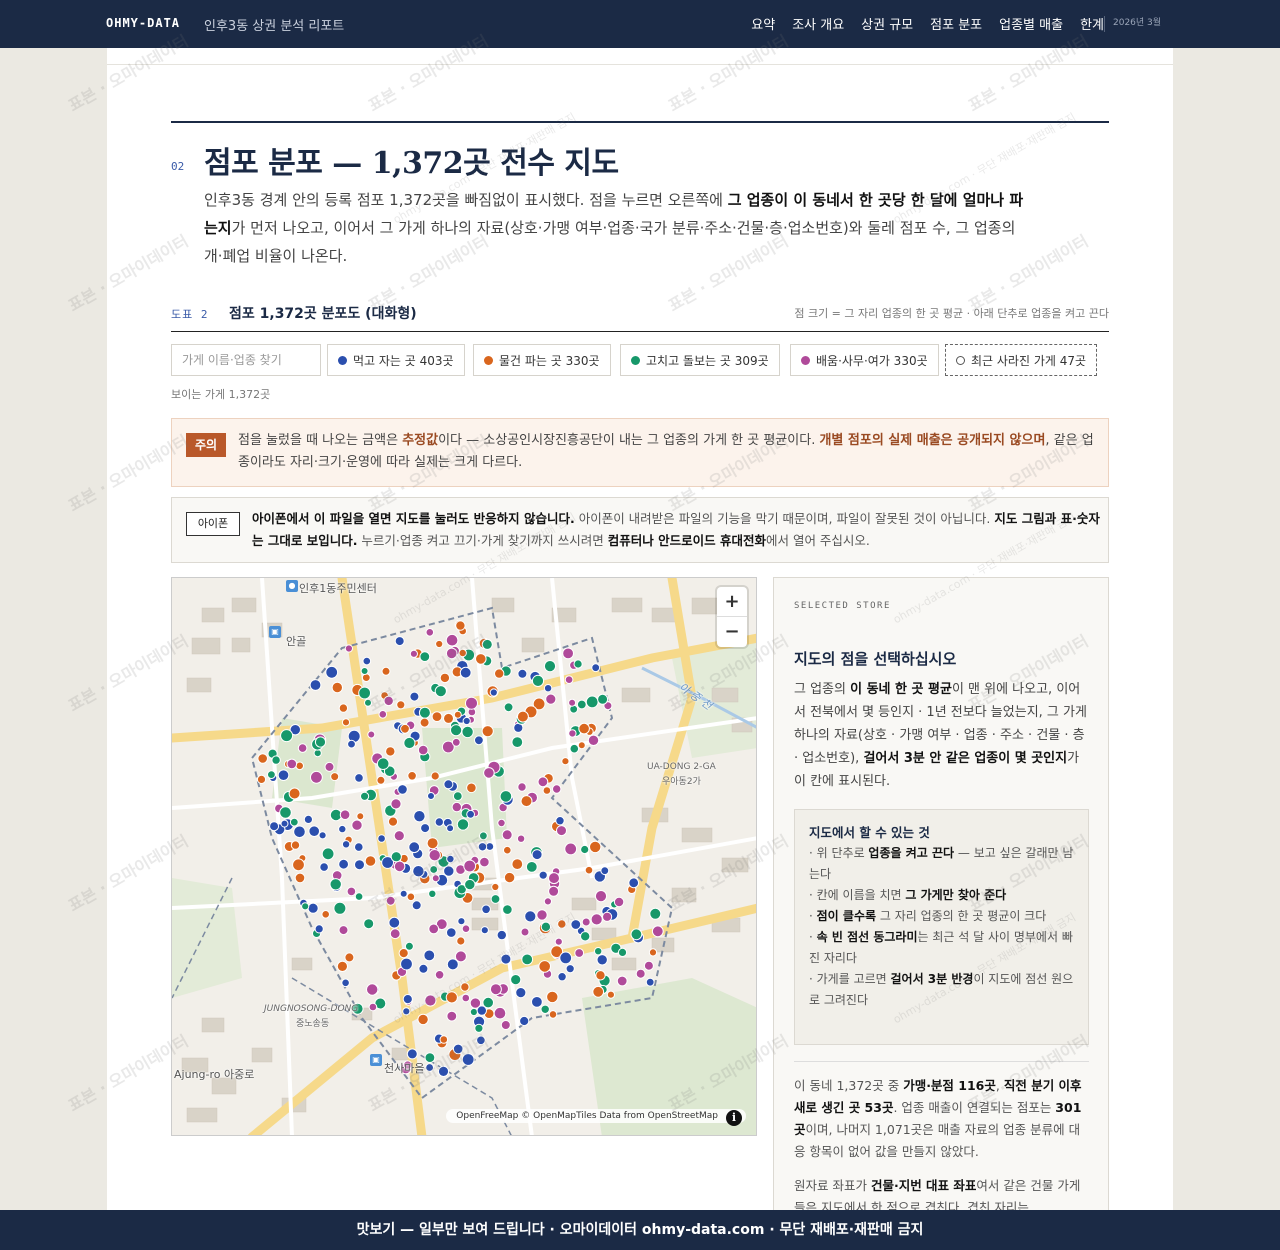 This screenshot has width=1280, height=1250. What do you see at coordinates (732, 602) in the screenshot?
I see `zoom-in-button: +` at bounding box center [732, 602].